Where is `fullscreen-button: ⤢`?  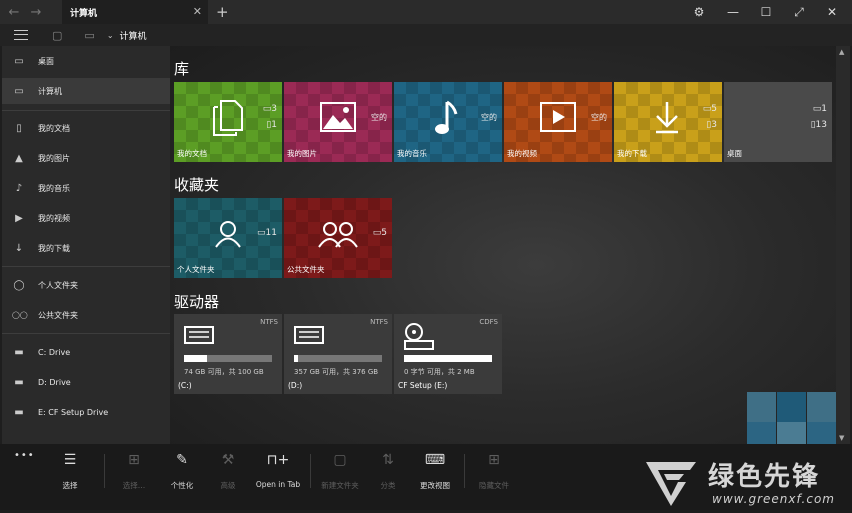 fullscreen-button: ⤢ is located at coordinates (799, 12).